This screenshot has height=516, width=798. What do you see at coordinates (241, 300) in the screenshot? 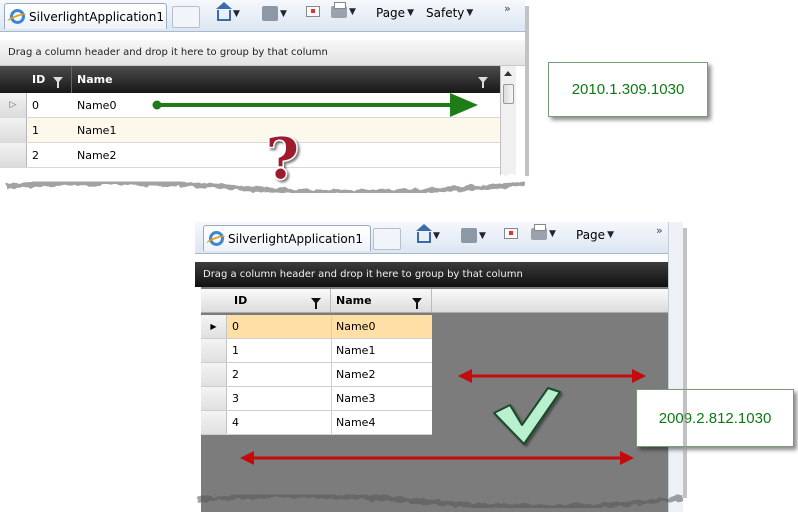
I see `column-header-label: ID` at bounding box center [241, 300].